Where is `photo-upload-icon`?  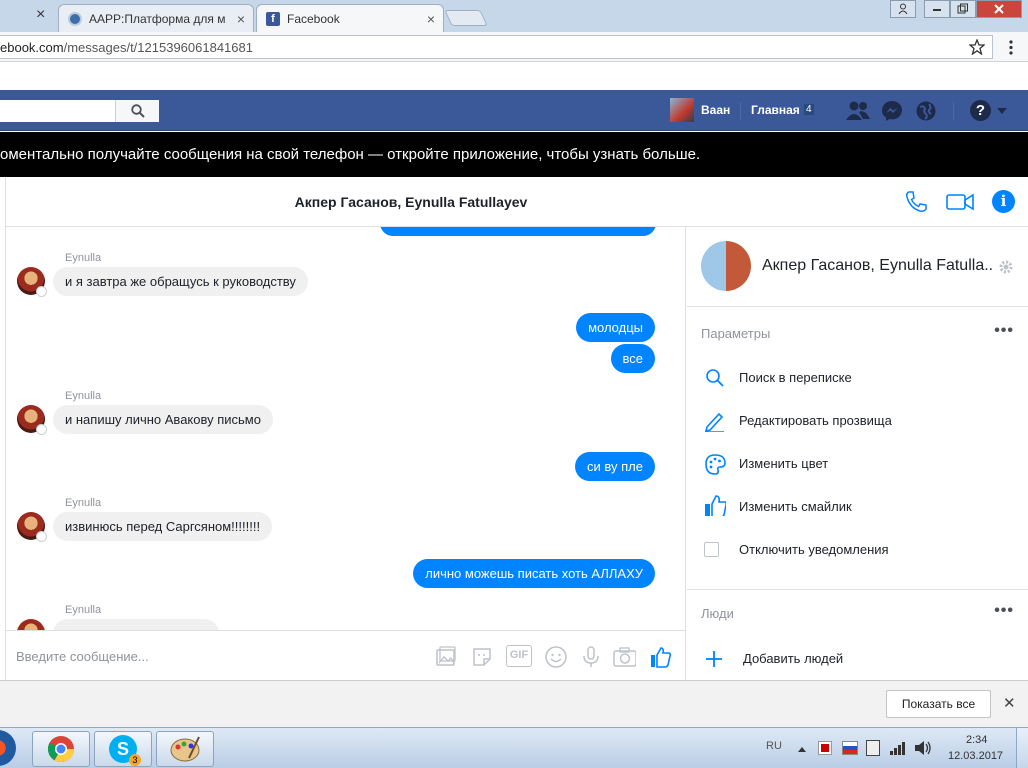 photo-upload-icon is located at coordinates (446, 657).